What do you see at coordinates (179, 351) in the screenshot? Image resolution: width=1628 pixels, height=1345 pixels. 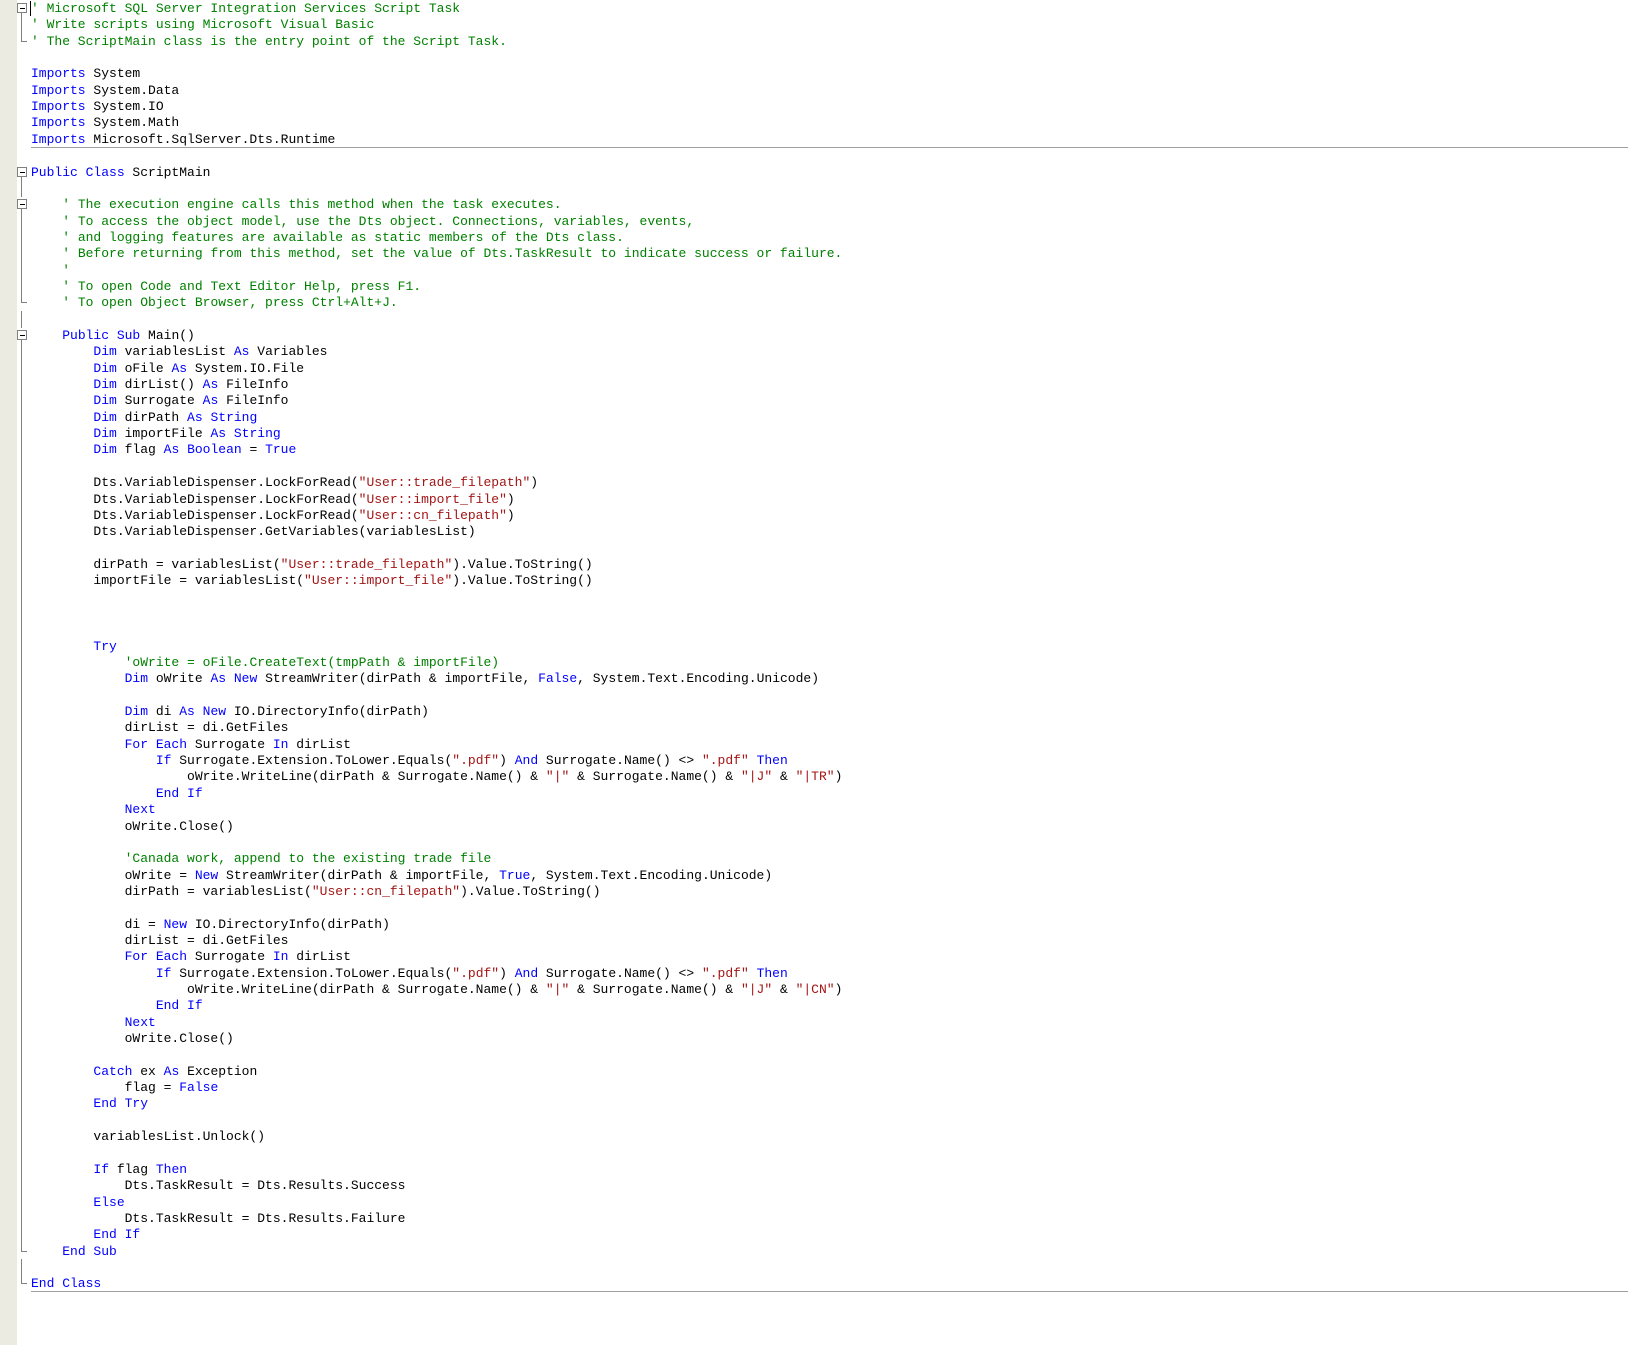 I see `code-text: Dim variablesList As Variables` at bounding box center [179, 351].